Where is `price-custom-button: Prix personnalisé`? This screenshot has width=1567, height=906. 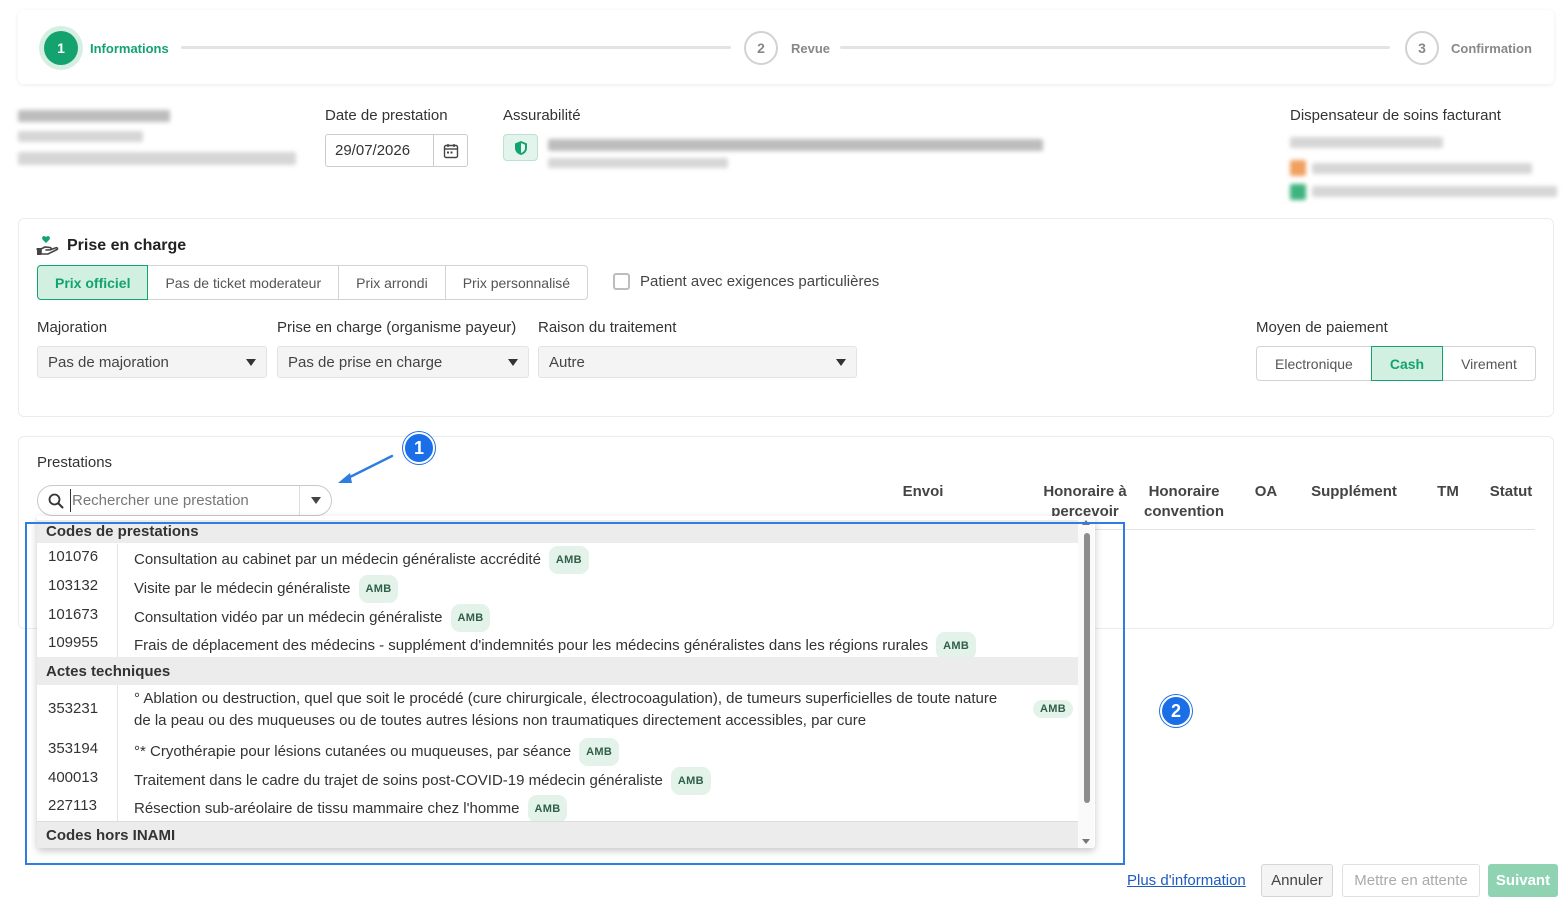
price-custom-button: Prix personnalisé is located at coordinates (516, 282).